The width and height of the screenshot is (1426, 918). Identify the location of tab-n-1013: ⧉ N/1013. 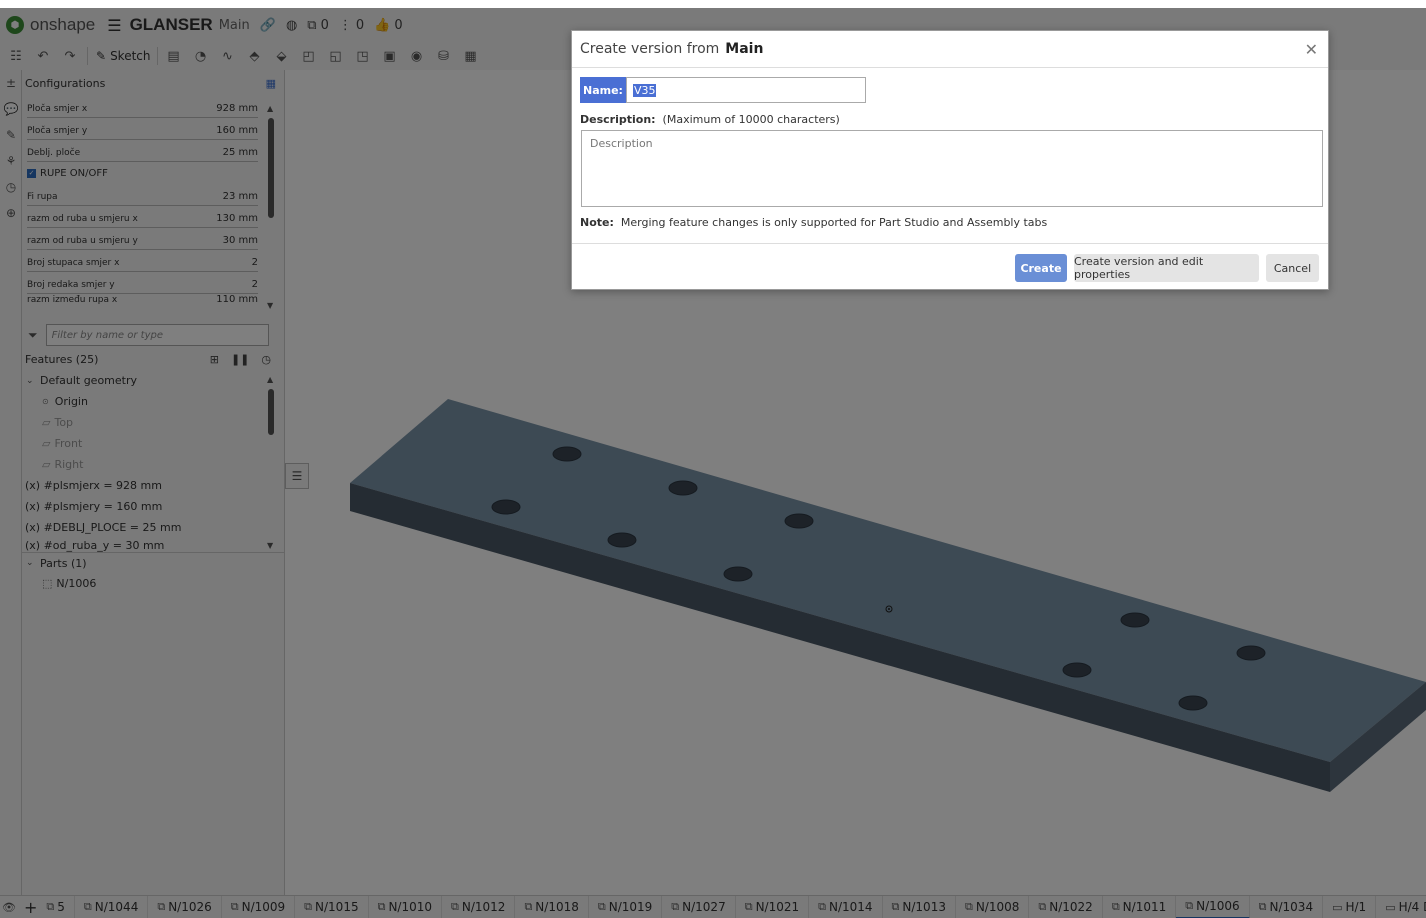
(919, 907).